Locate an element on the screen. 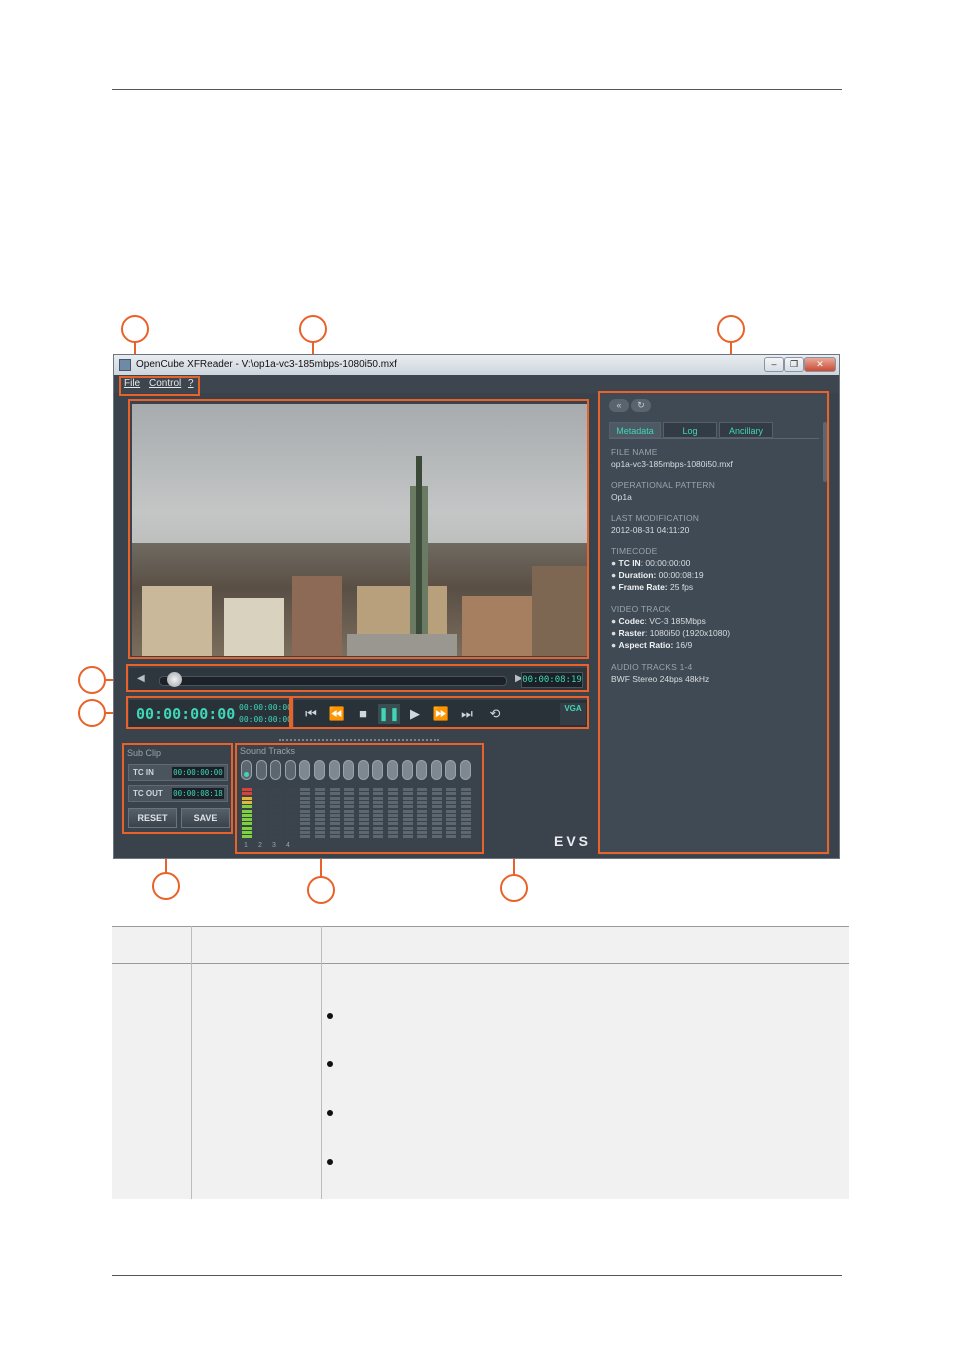 The height and width of the screenshot is (1349, 954). highlight-menu is located at coordinates (159, 386).